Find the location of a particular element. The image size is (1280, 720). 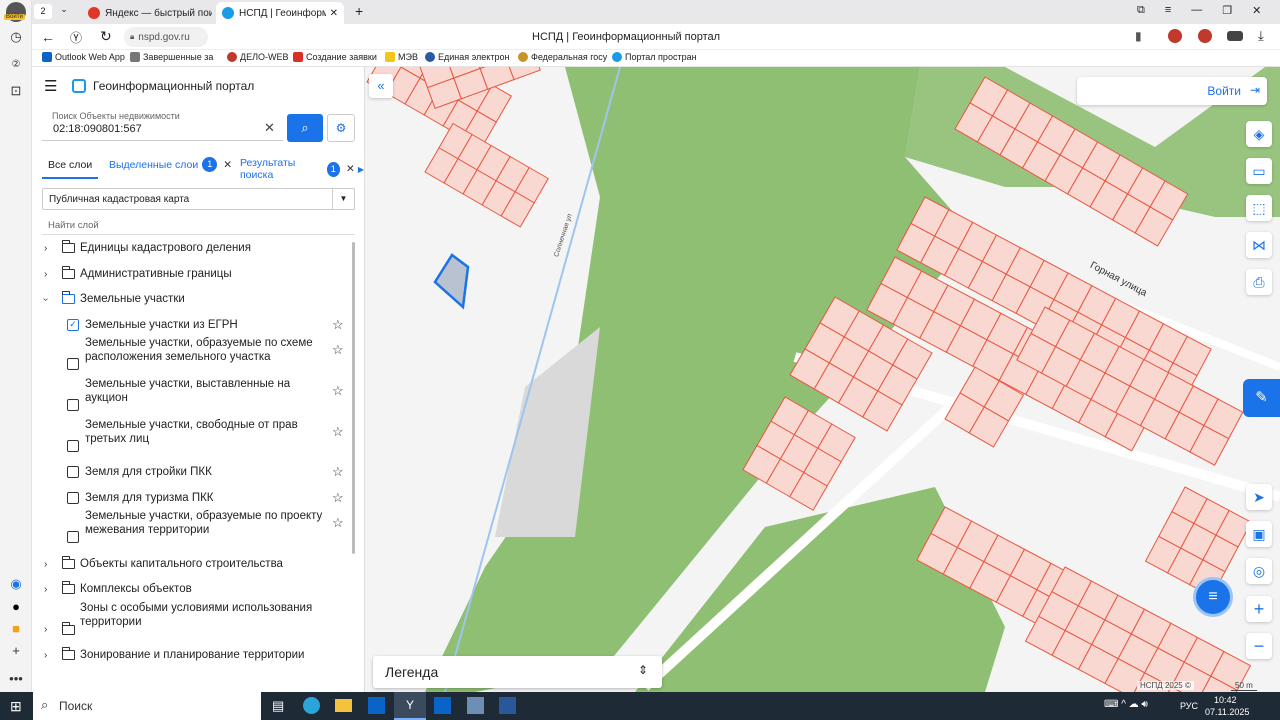

clock-date: 07.11.2025 is located at coordinates (1227, 712).